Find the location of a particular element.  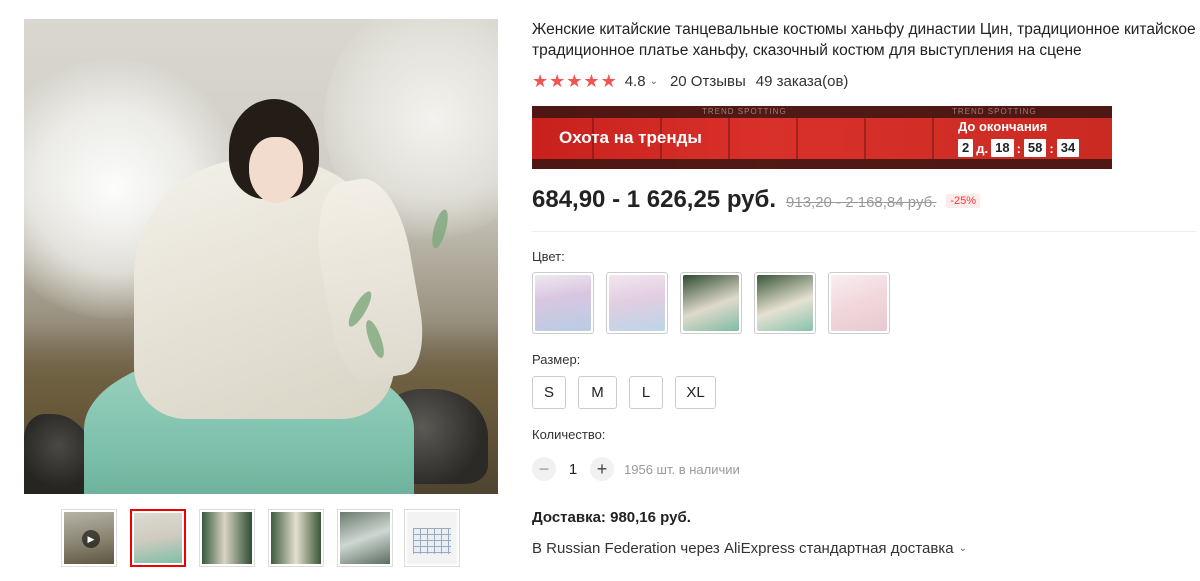

size-option-m: M is located at coordinates (597, 392).